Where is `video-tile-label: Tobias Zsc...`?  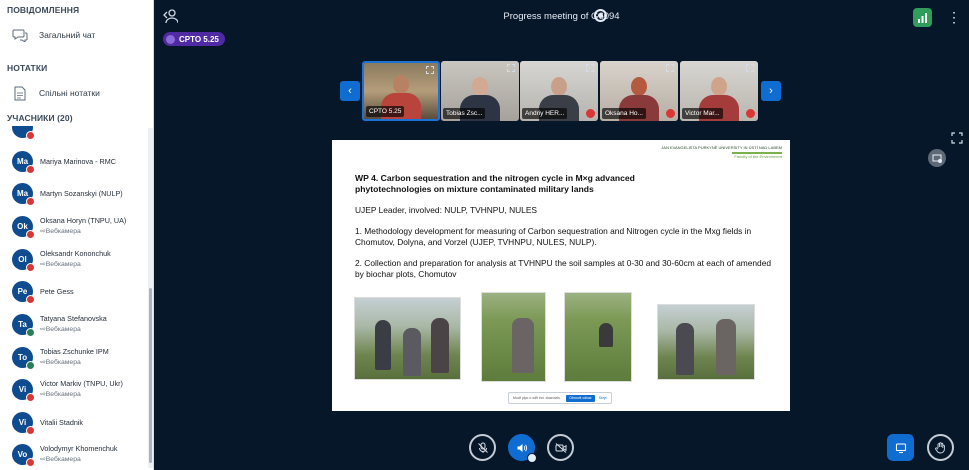
video-tile-label: Tobias Zsc... is located at coordinates (464, 113).